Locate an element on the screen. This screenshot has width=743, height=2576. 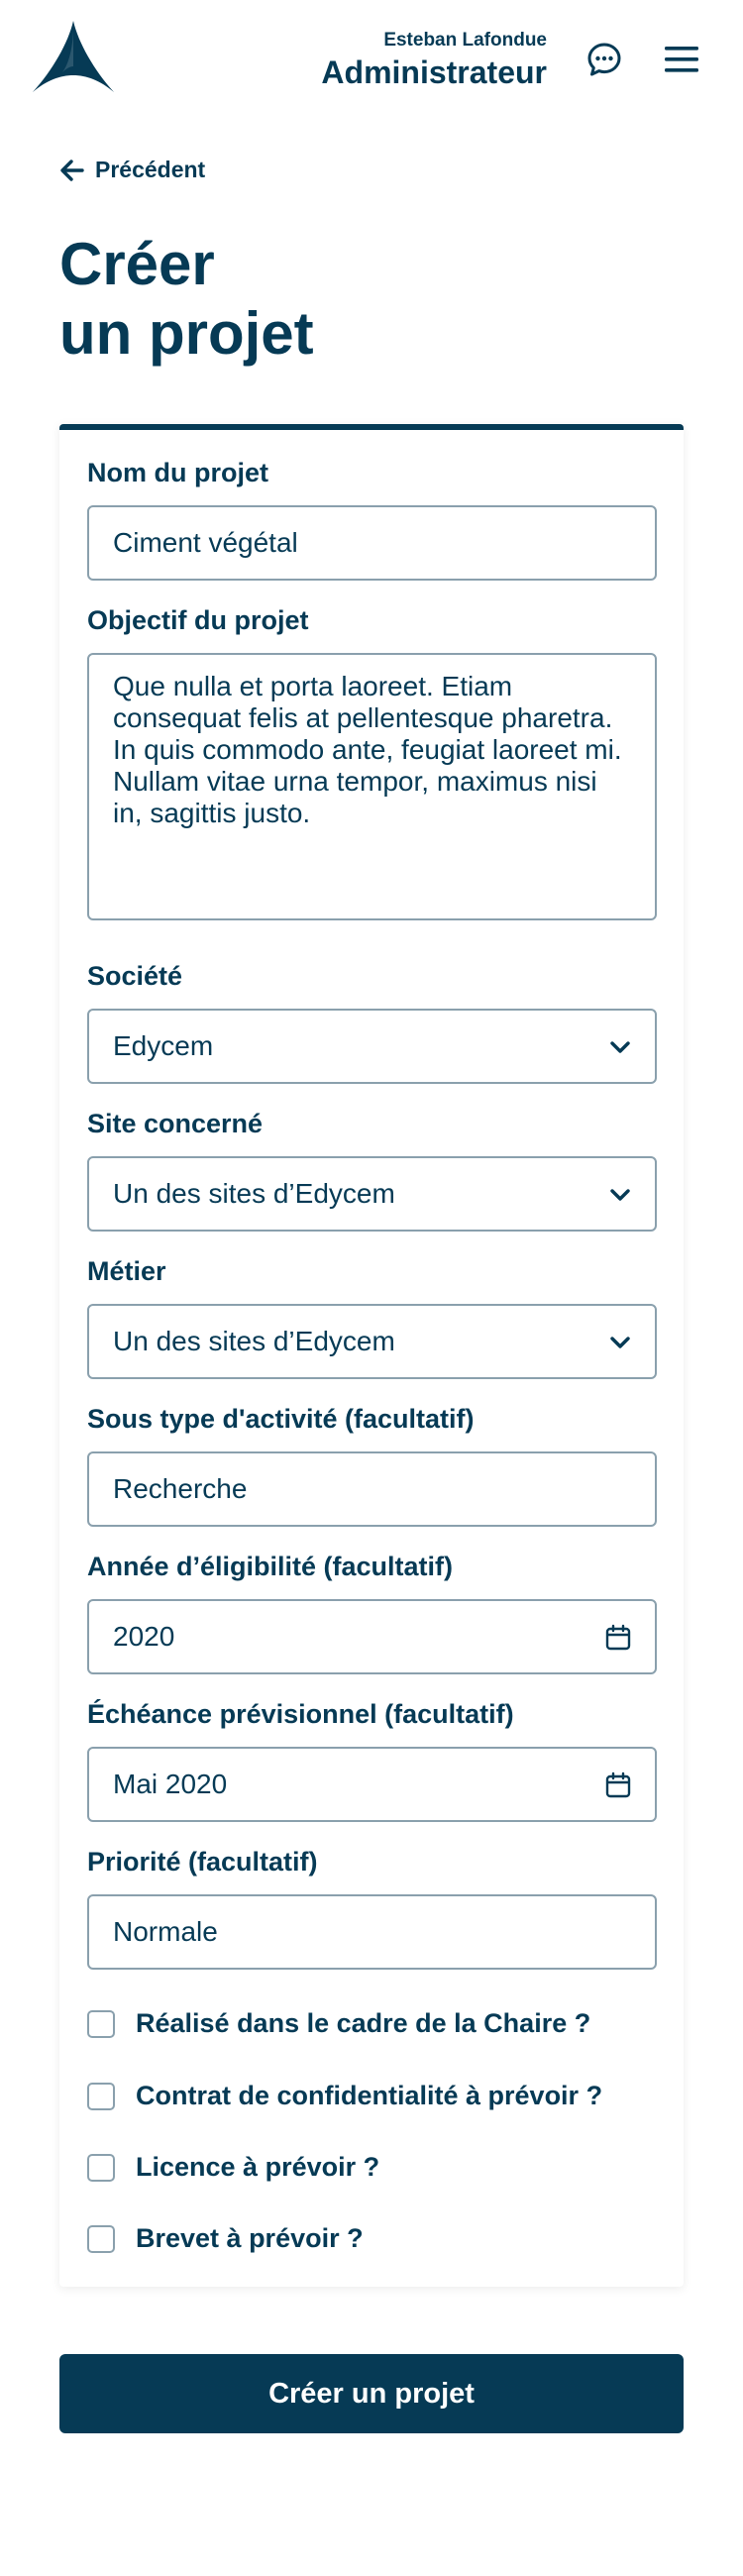
user-name: Esteban Lafondue is located at coordinates (465, 41).